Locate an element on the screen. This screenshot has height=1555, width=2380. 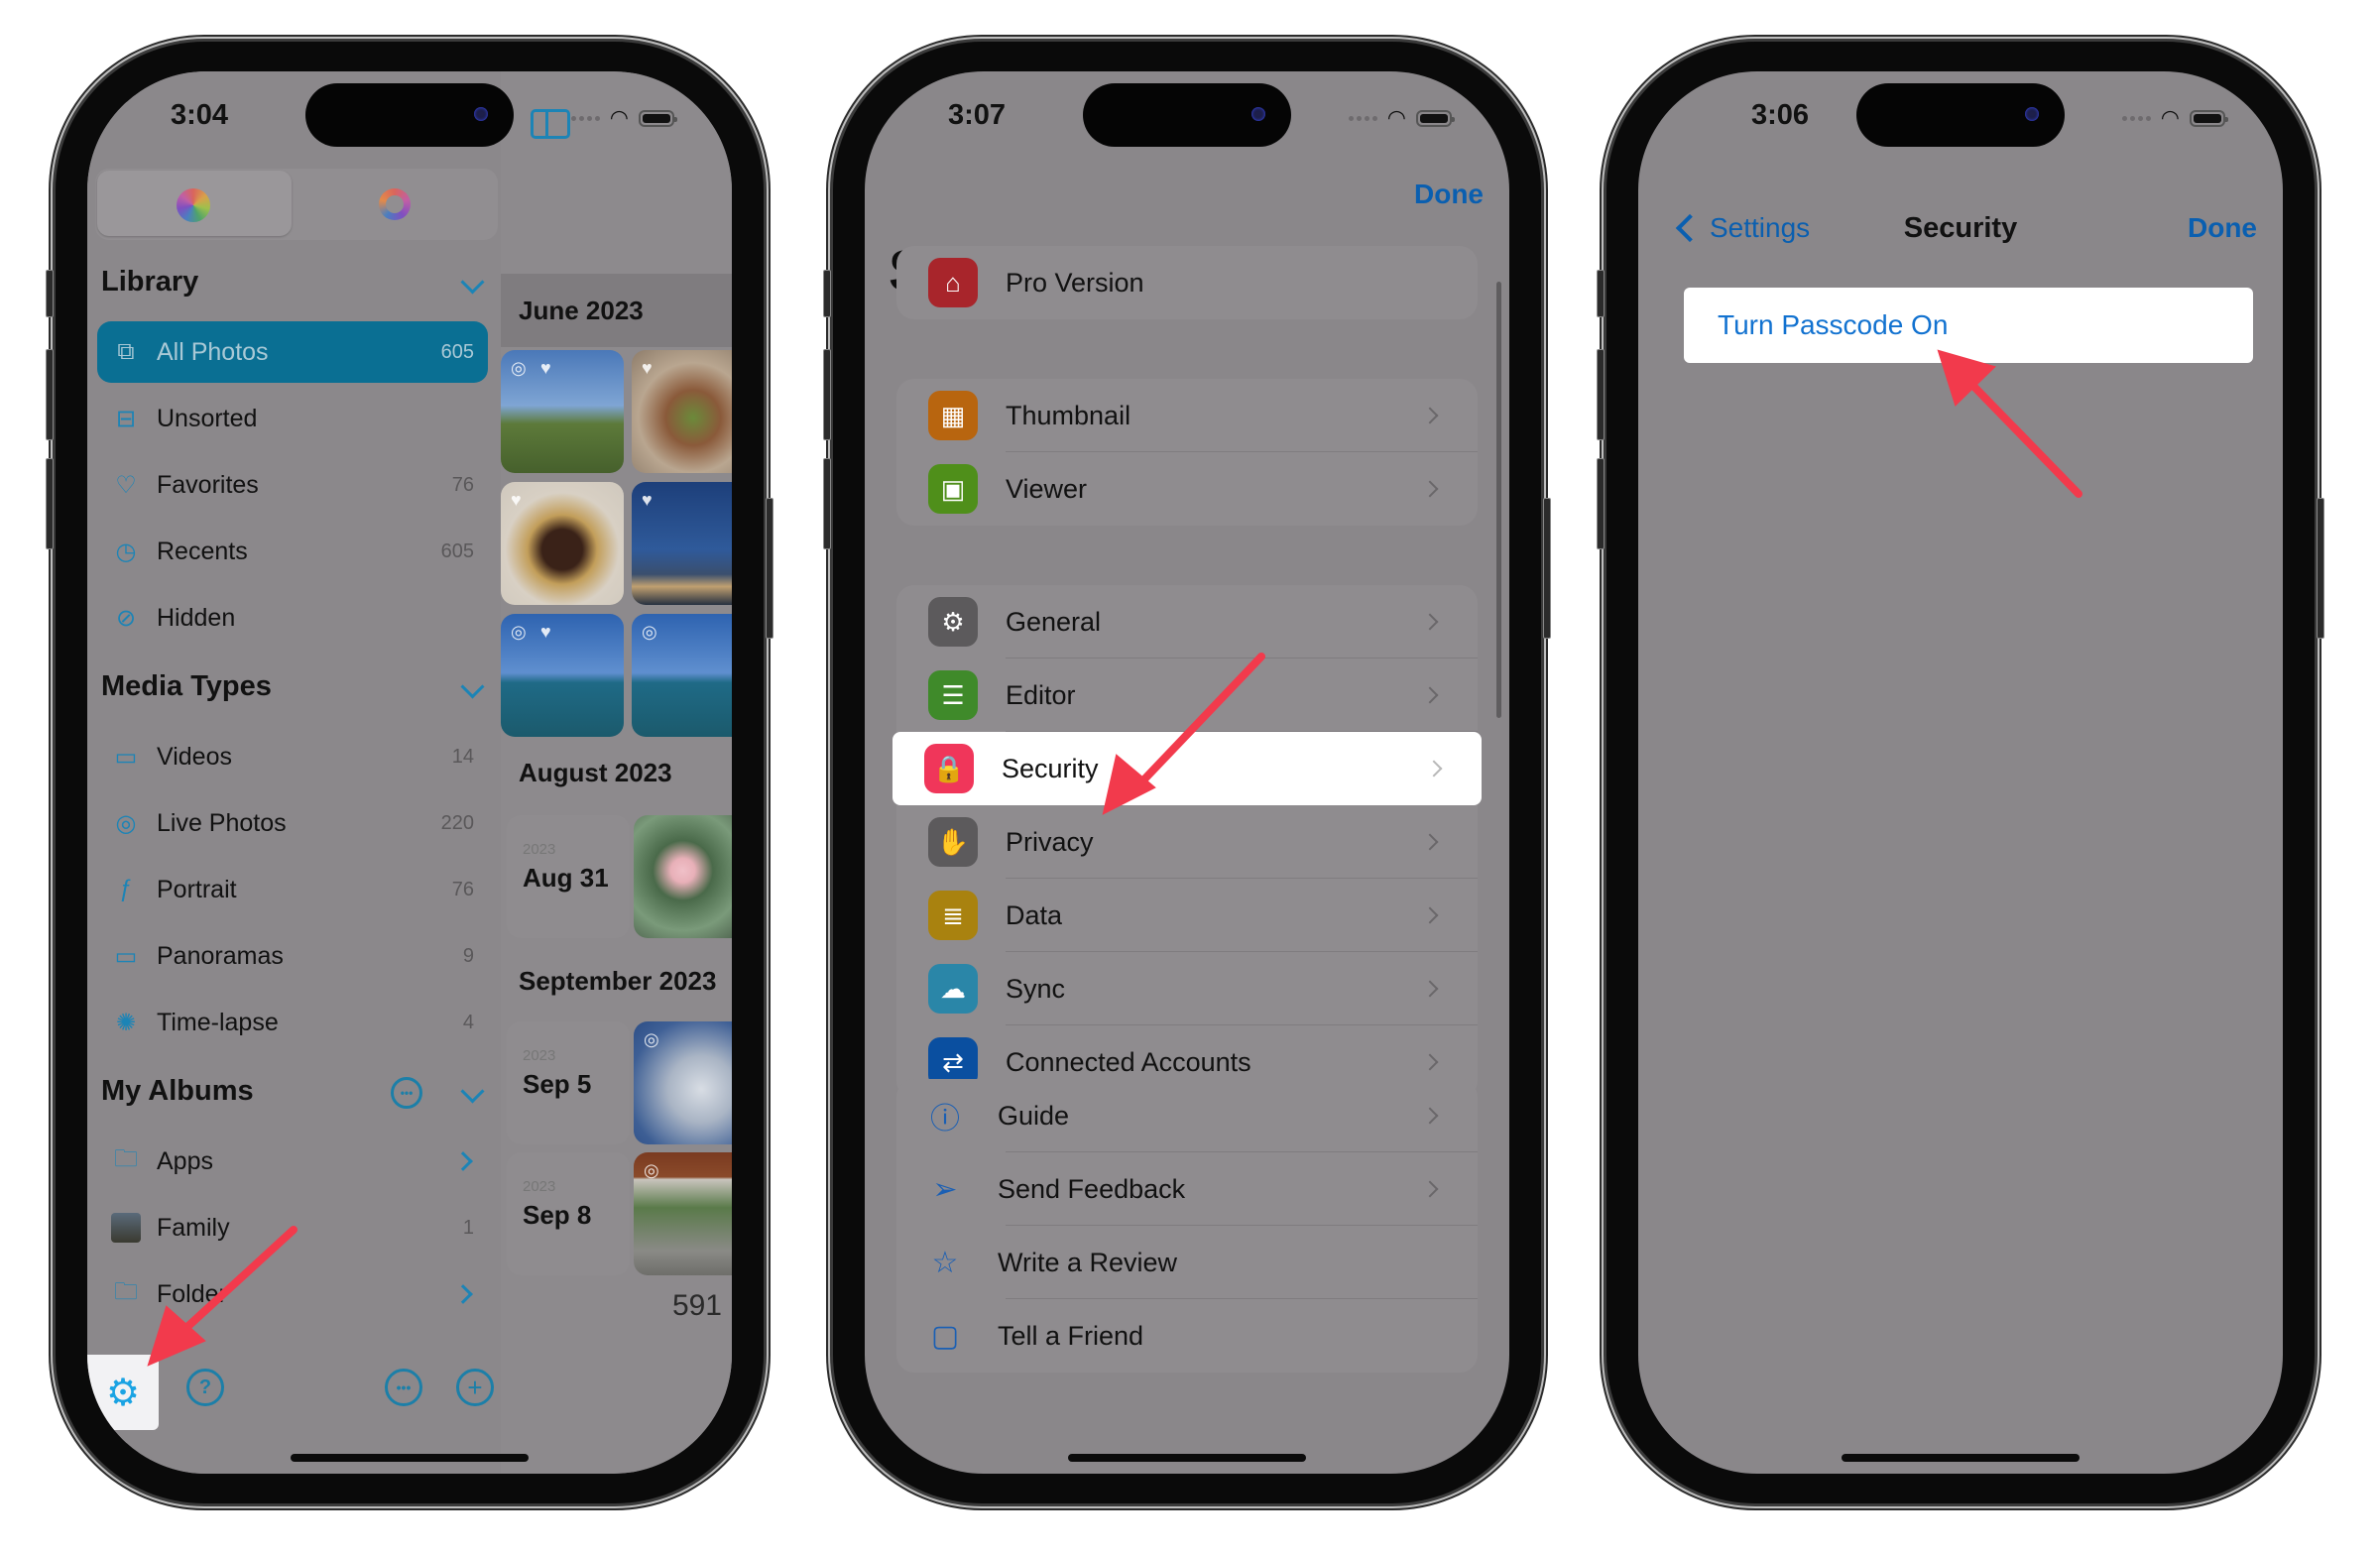
sidebar-item-recents: ◷ Recents 605 is located at coordinates (292, 551).